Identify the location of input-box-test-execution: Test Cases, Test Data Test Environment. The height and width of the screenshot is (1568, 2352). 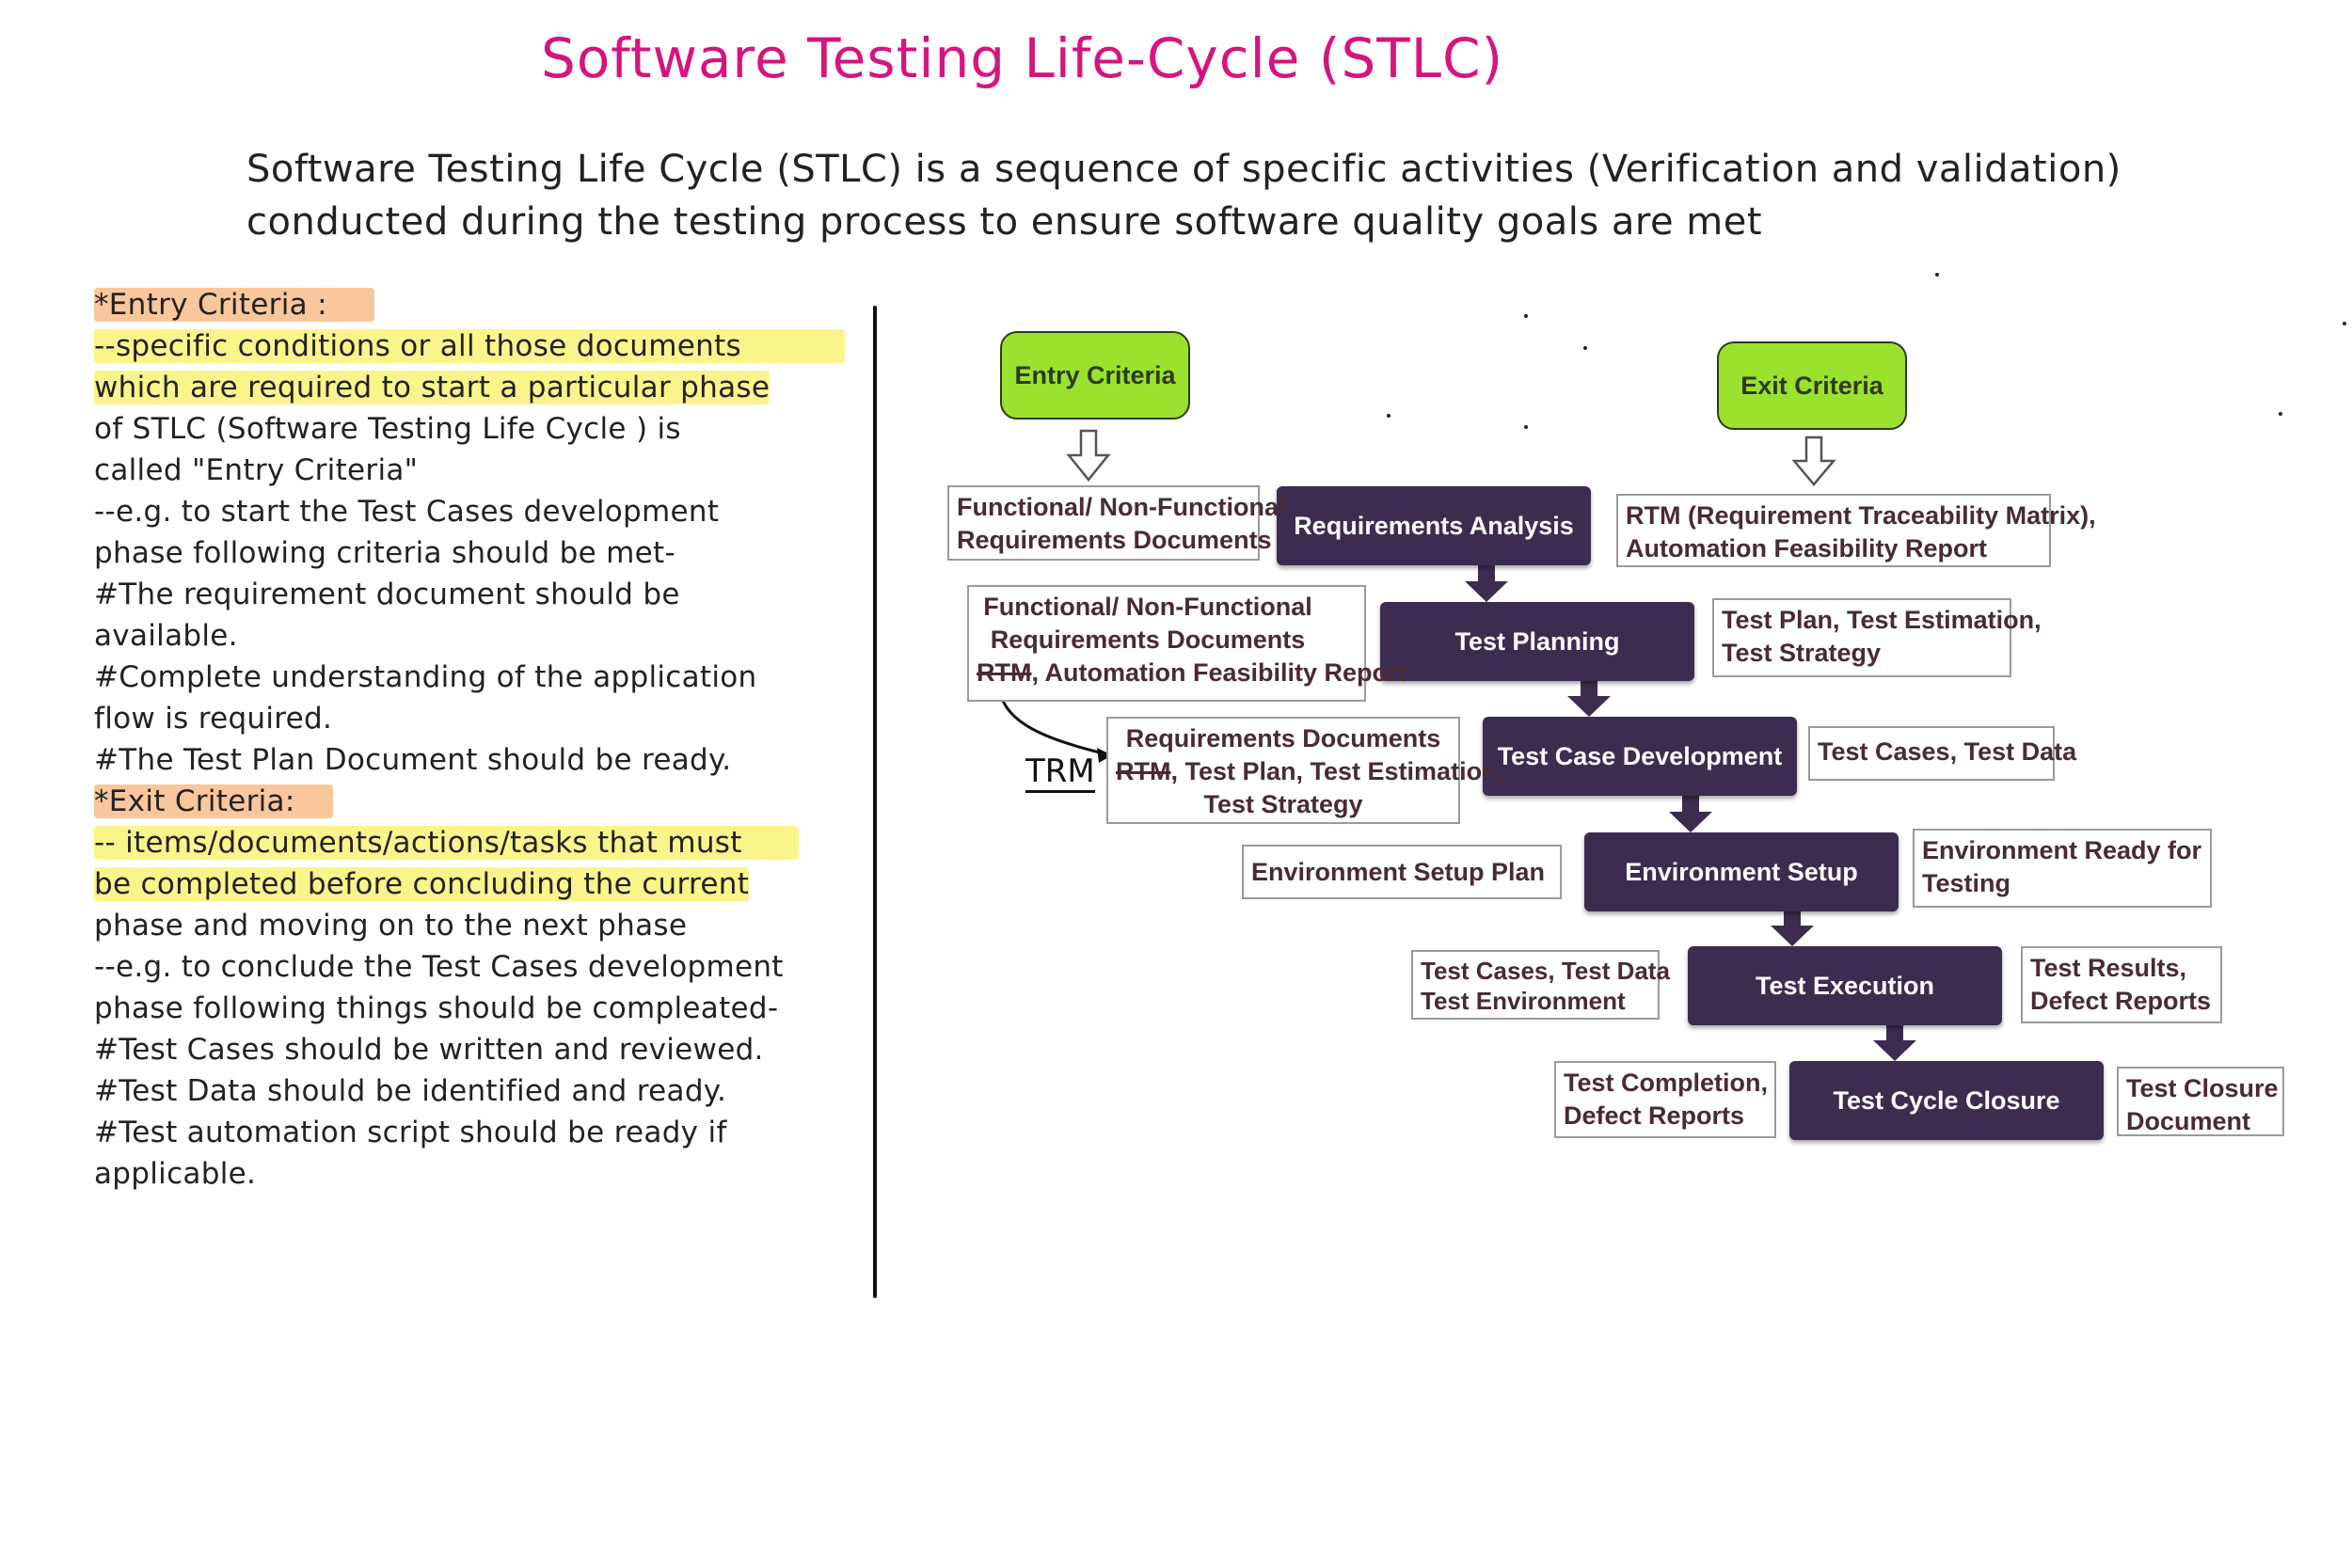
(1540, 985).